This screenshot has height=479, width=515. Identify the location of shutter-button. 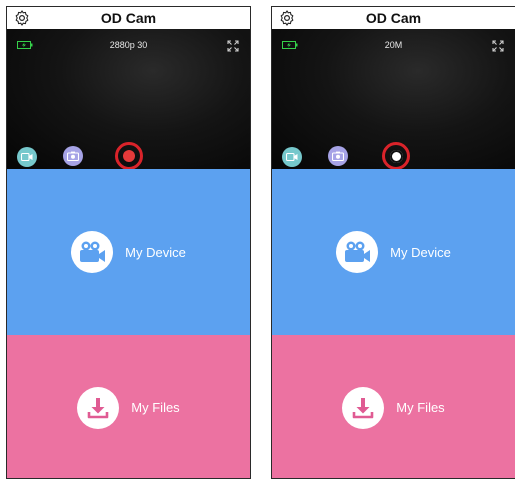
(396, 156).